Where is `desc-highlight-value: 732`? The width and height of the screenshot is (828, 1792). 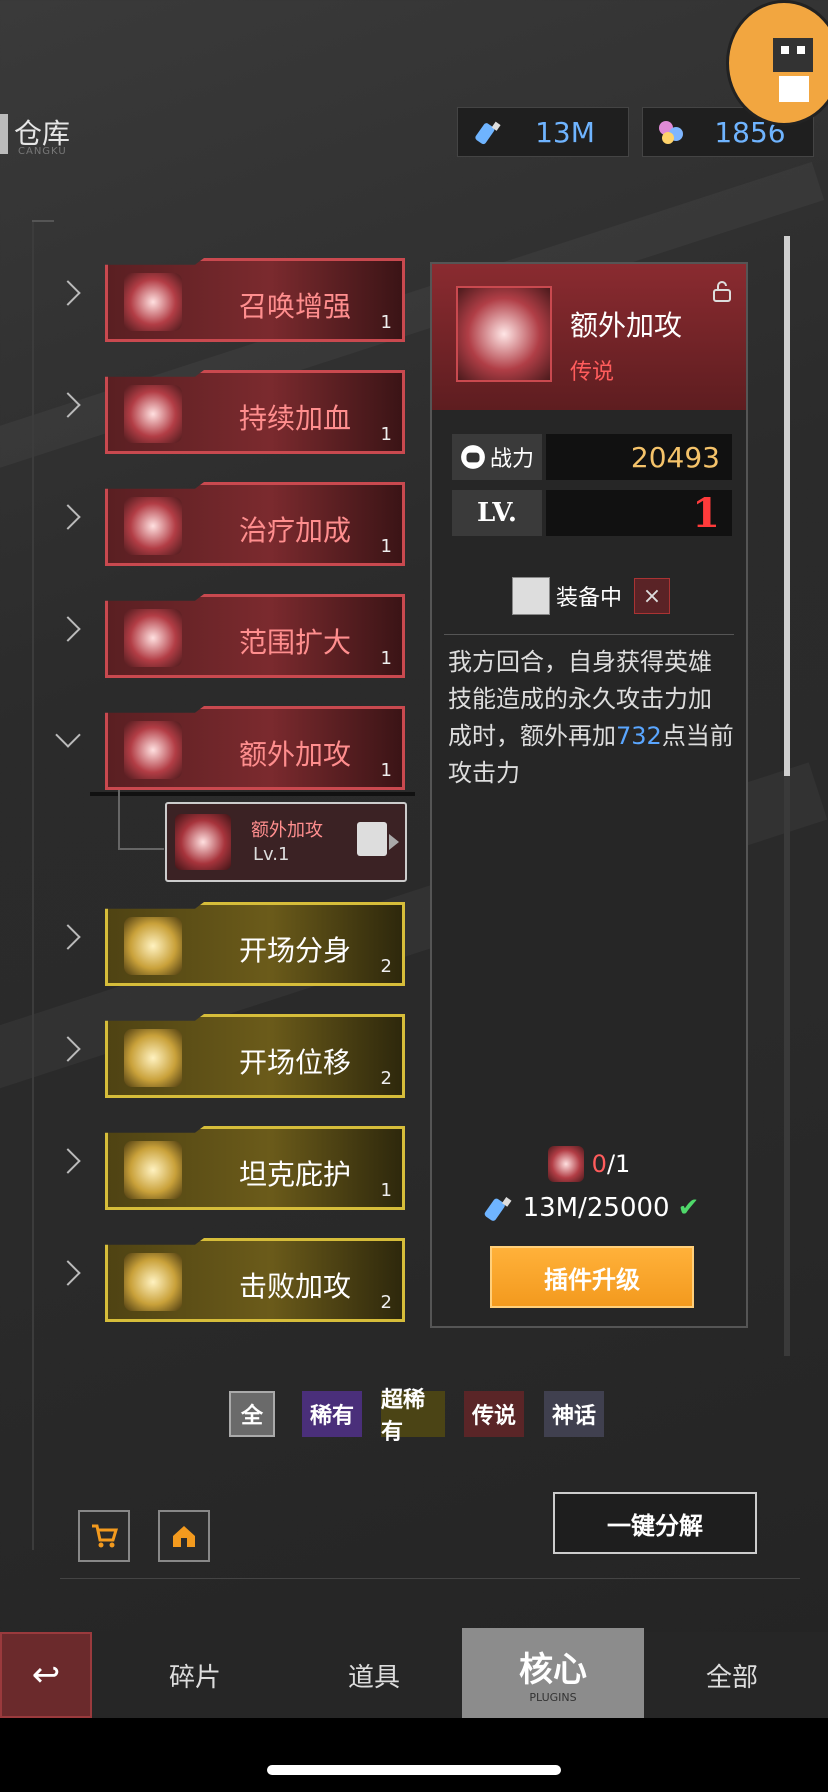 desc-highlight-value: 732 is located at coordinates (639, 736).